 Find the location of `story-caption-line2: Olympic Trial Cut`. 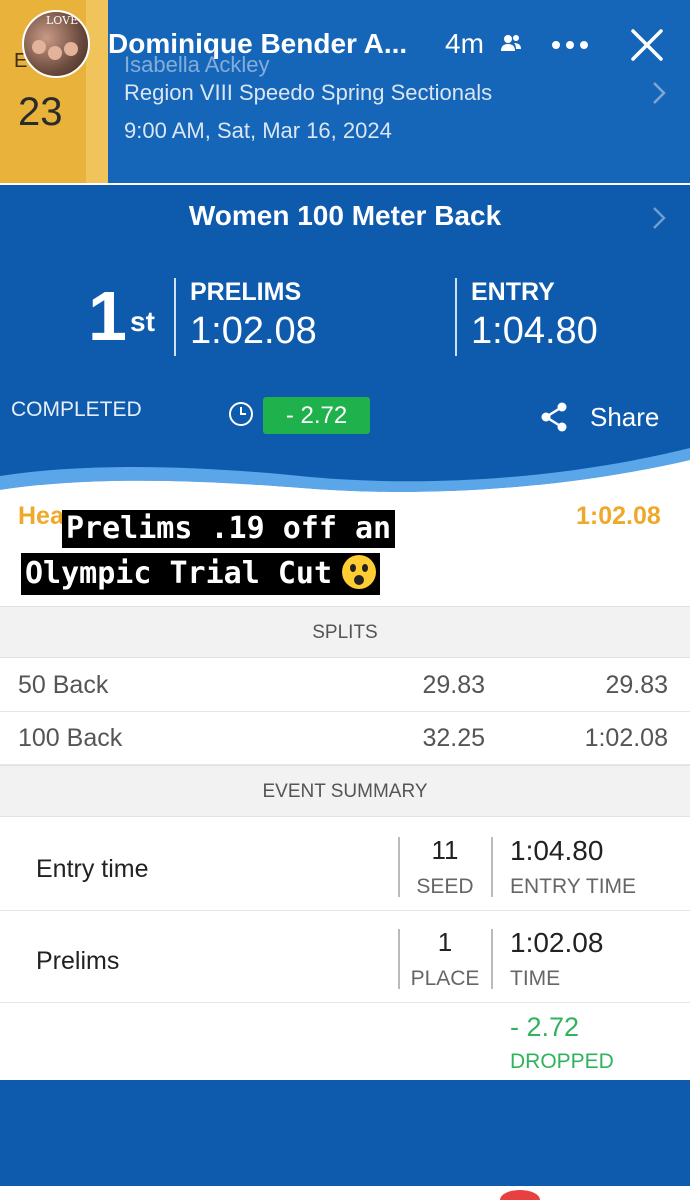

story-caption-line2: Olympic Trial Cut is located at coordinates (201, 574).